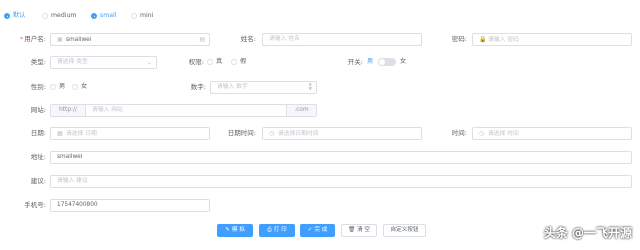 The width and height of the screenshot is (640, 250). I want to click on finish-button: ✓ 完 成, so click(317, 230).